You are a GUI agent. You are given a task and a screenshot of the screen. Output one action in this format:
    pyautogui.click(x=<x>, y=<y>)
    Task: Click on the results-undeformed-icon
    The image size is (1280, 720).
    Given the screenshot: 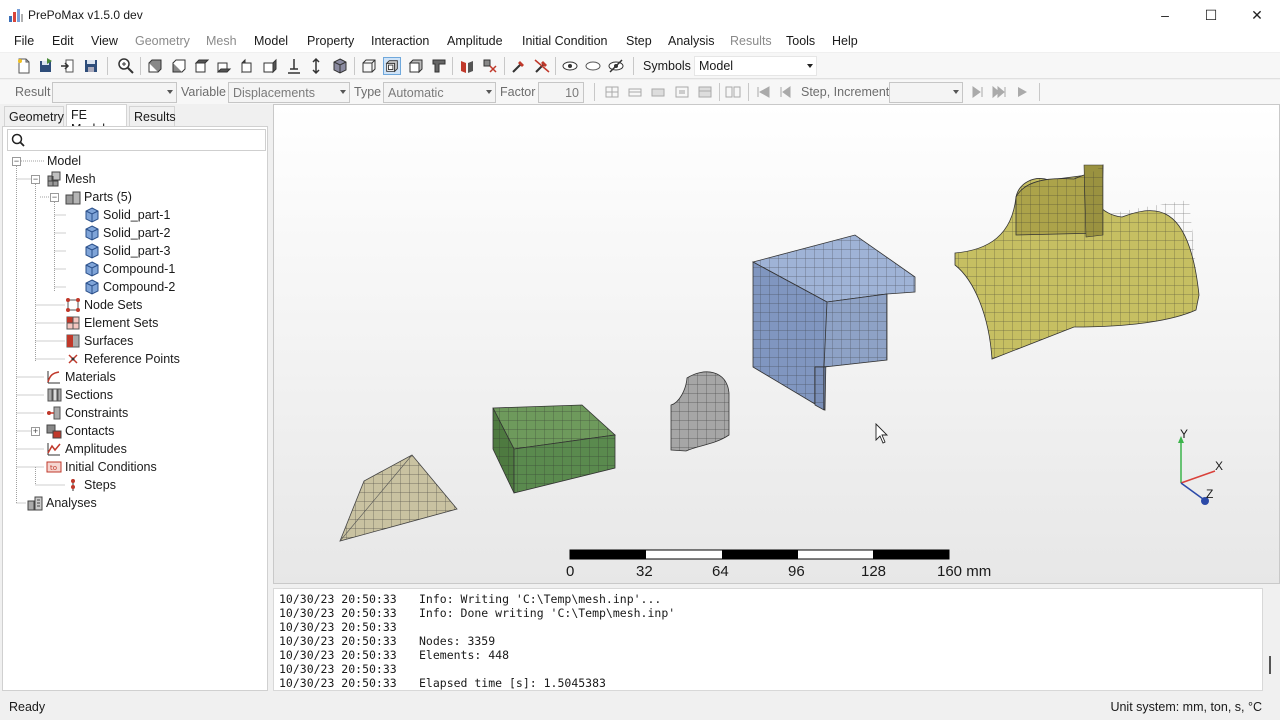 What is the action you would take?
    pyautogui.click(x=612, y=92)
    